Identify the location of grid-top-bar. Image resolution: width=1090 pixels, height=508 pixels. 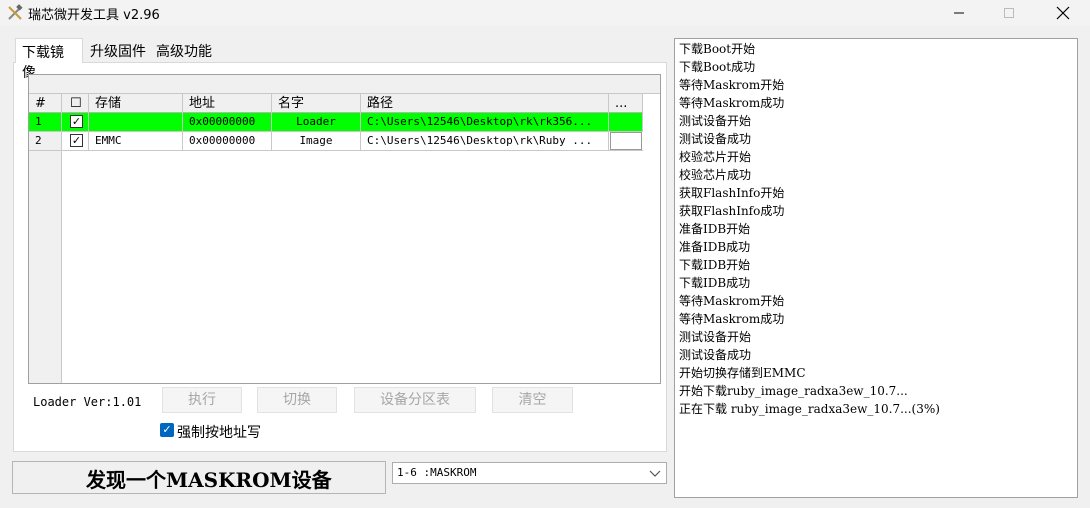
(344, 84).